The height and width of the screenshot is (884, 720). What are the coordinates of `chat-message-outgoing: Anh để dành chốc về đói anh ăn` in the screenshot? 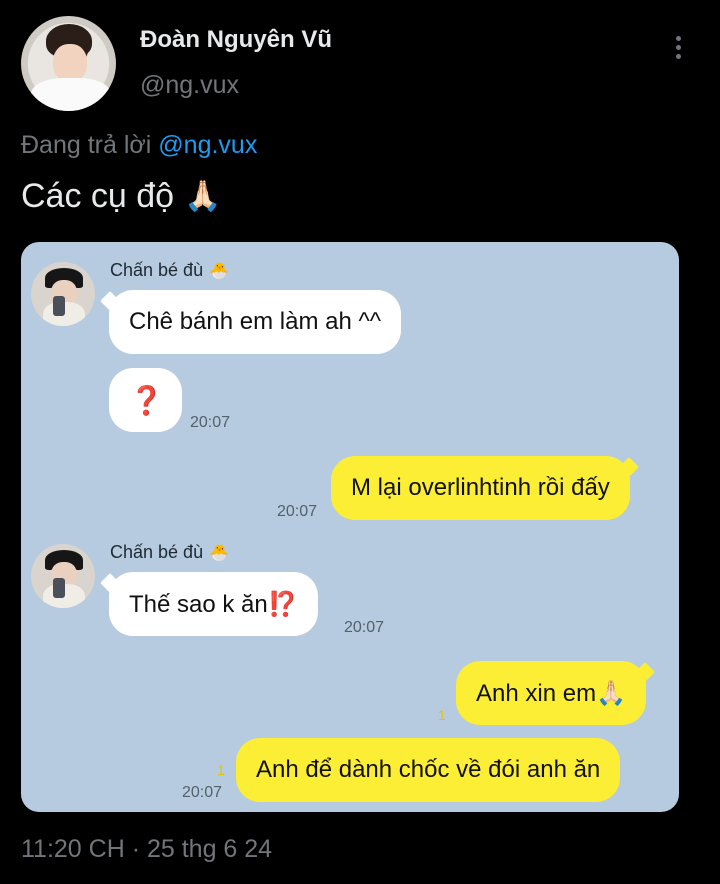 It's located at (428, 770).